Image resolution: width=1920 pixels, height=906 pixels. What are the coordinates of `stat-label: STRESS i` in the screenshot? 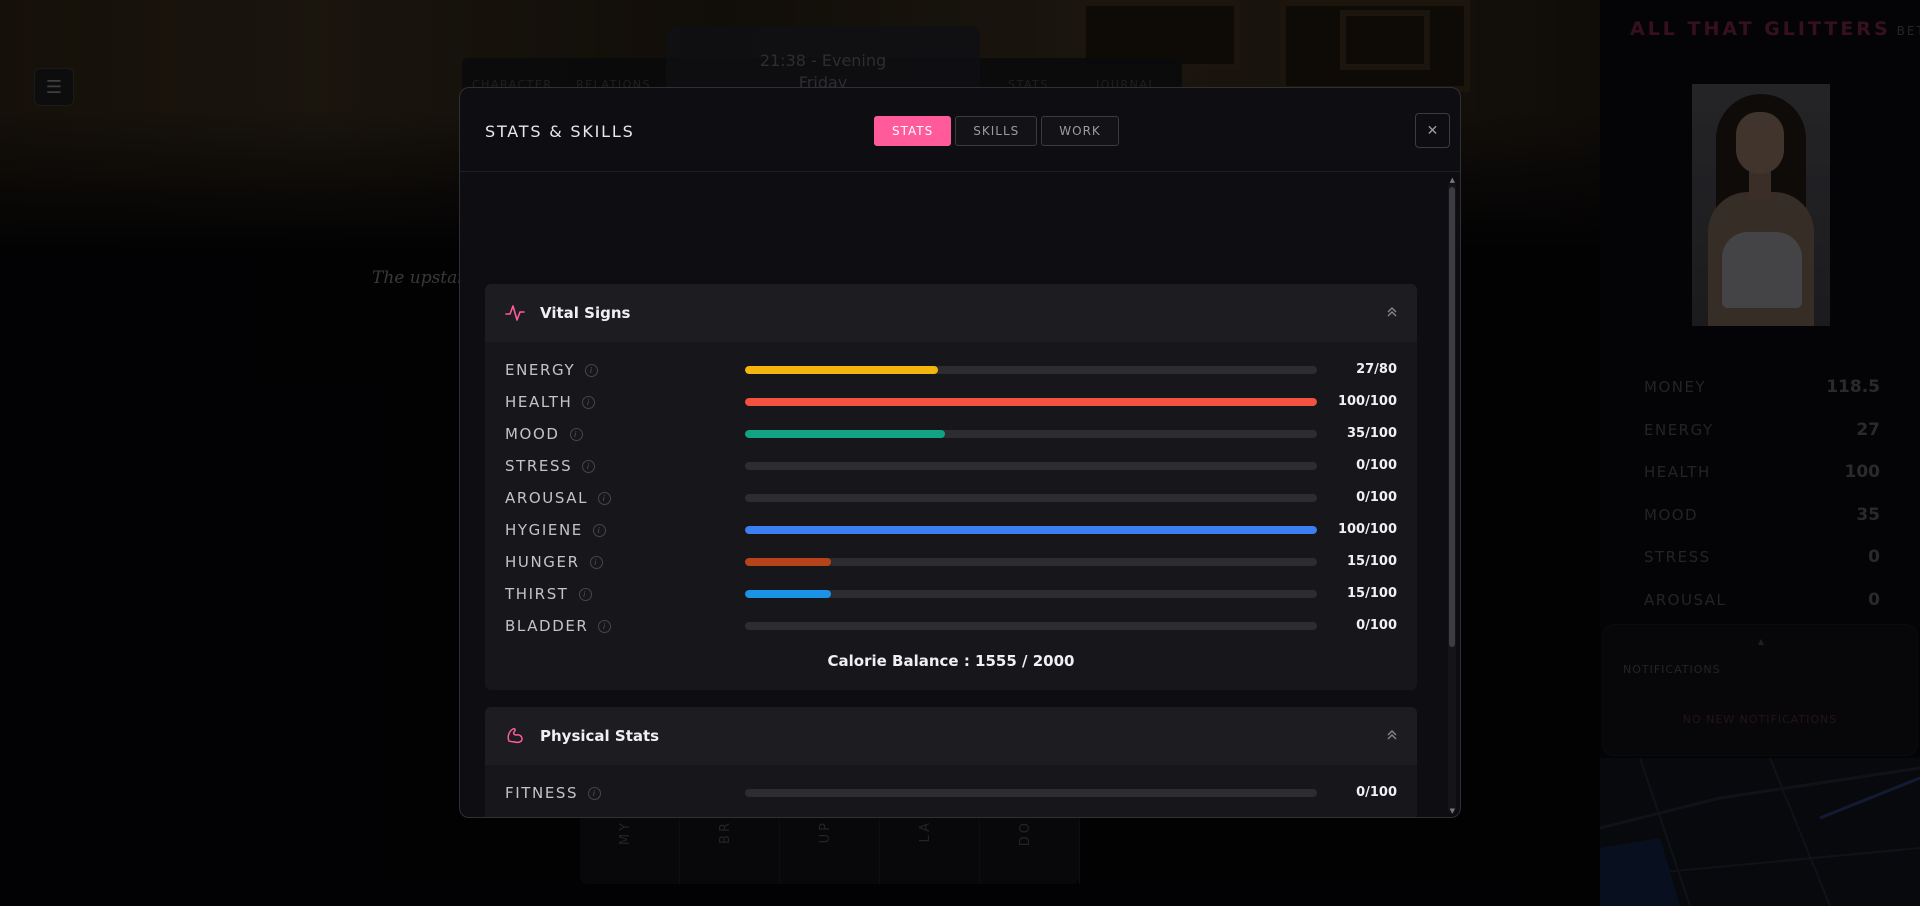 It's located at (550, 466).